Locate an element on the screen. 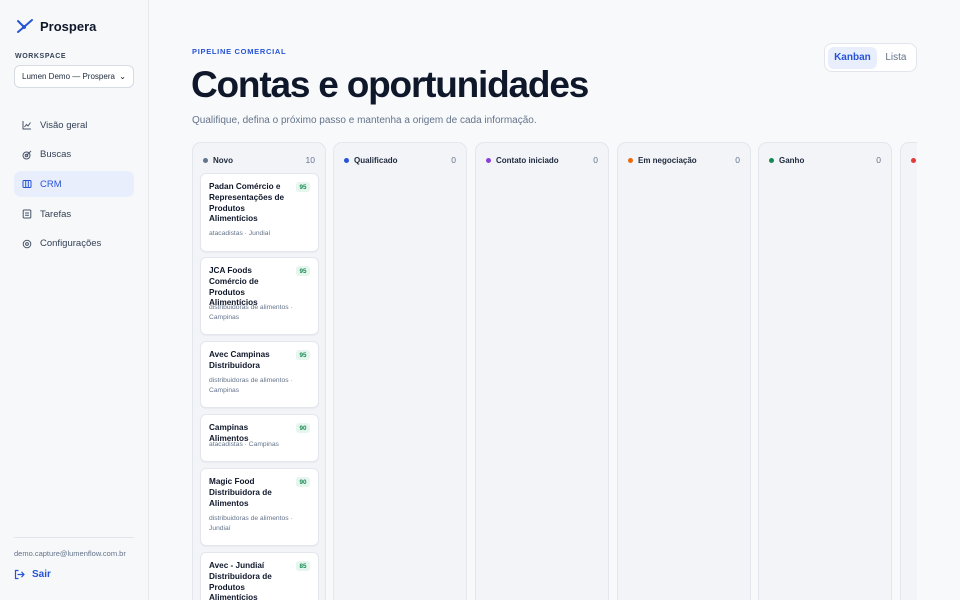 The height and width of the screenshot is (600, 960). nav-item-label: CRM is located at coordinates (51, 184).